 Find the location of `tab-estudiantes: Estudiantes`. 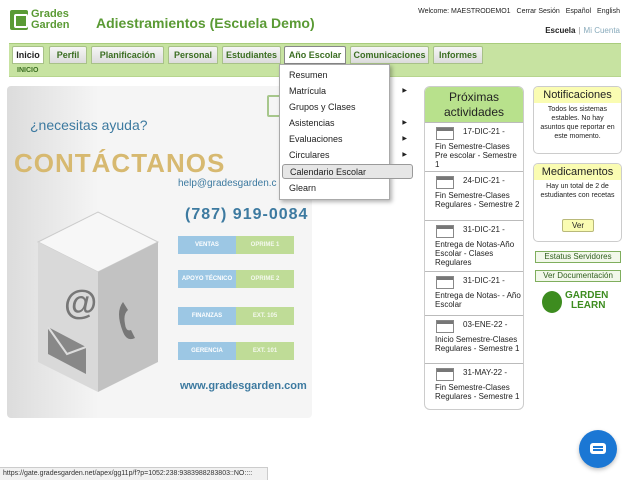

tab-estudiantes: Estudiantes is located at coordinates (251, 55).